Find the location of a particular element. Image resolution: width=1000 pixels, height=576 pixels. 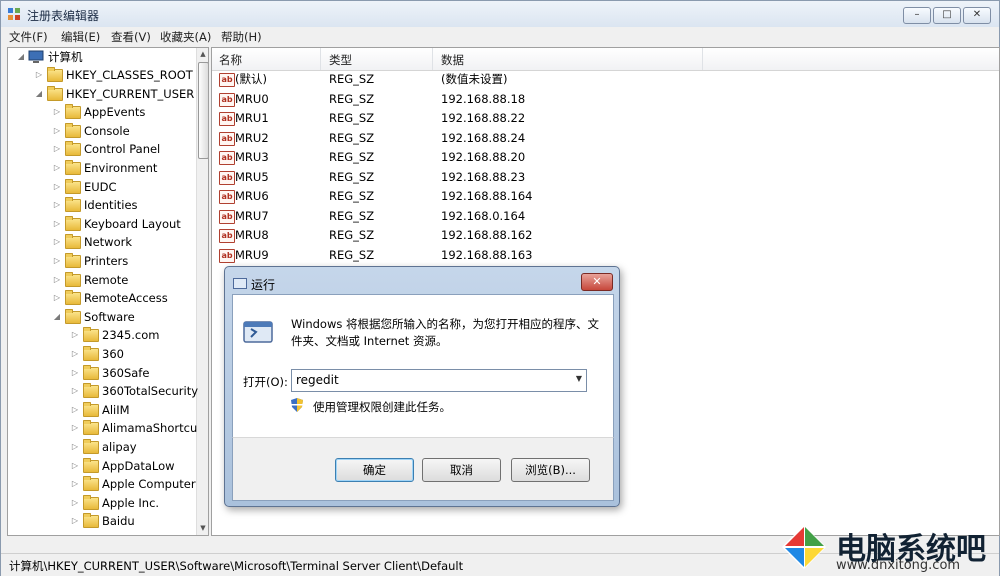

scroll-down-icon: ▼ is located at coordinates (202, 528).